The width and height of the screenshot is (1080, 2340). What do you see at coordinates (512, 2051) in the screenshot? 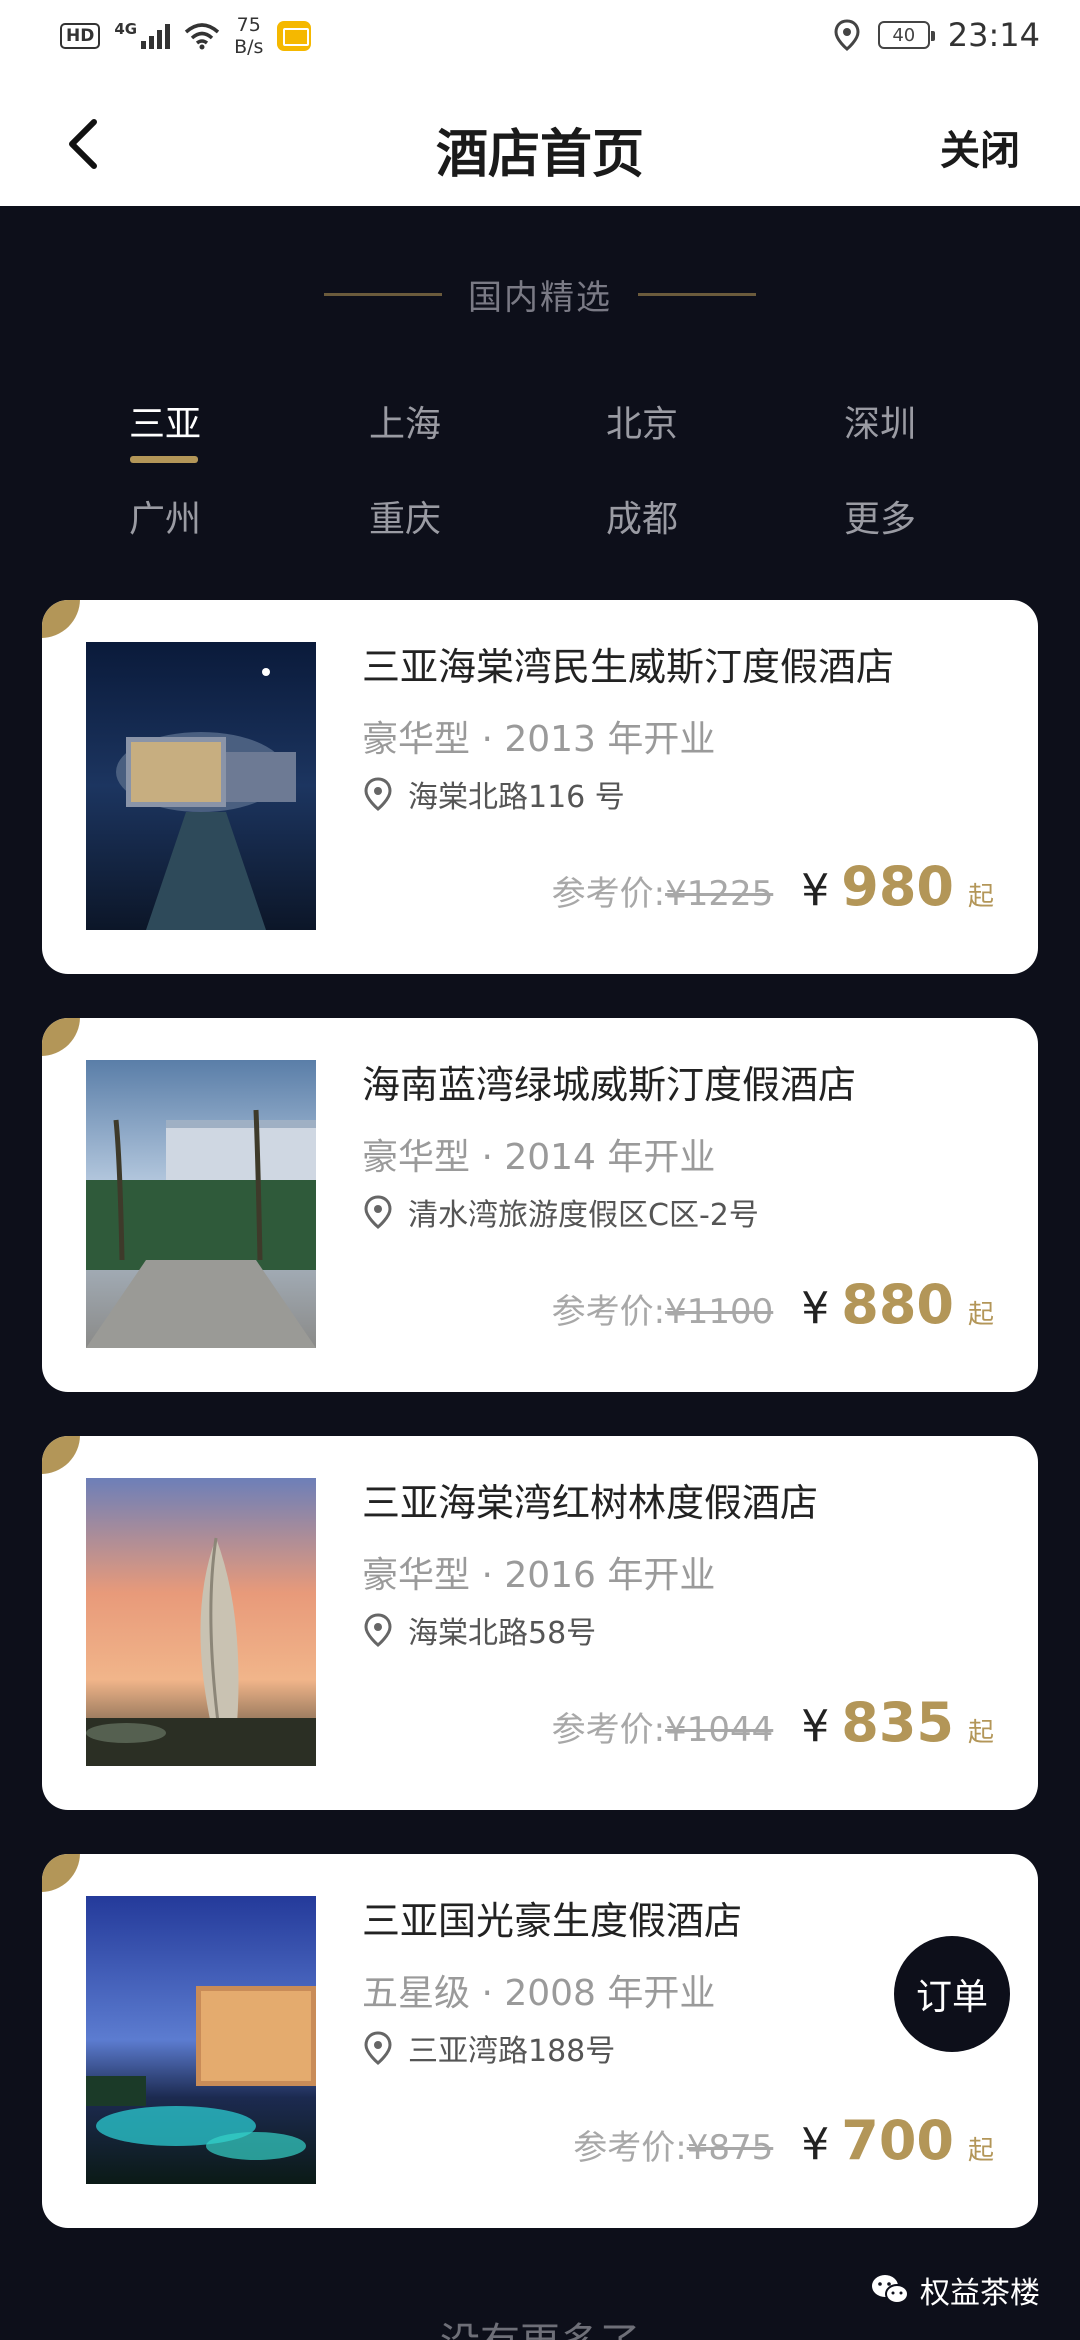
I see `hotel-address-text: 三亚湾路188号` at bounding box center [512, 2051].